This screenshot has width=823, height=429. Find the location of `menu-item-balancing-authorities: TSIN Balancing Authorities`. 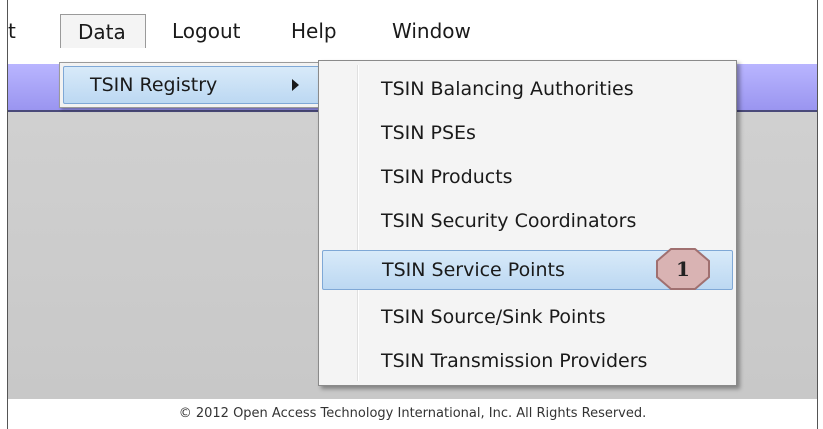

menu-item-balancing-authorities: TSIN Balancing Authorities is located at coordinates (527, 89).